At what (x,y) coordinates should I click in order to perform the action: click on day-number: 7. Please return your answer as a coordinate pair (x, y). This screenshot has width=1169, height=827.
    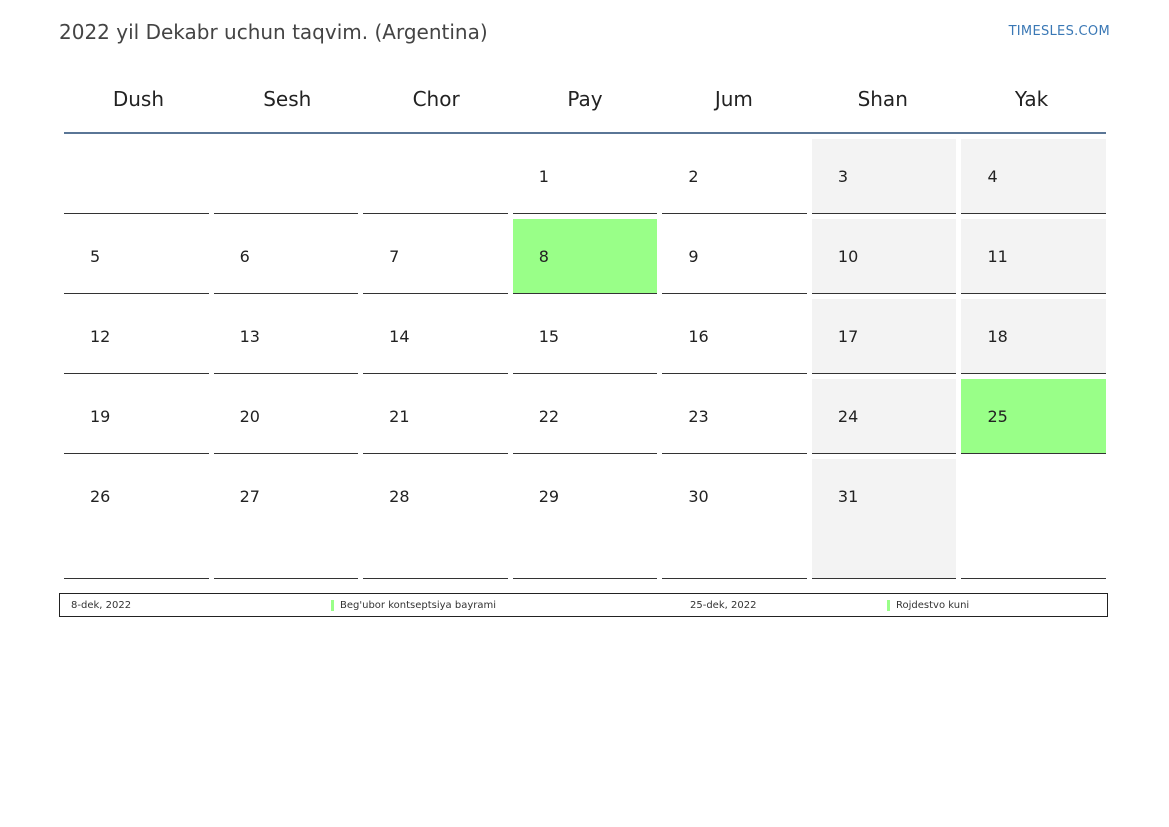
    Looking at the image, I should click on (394, 256).